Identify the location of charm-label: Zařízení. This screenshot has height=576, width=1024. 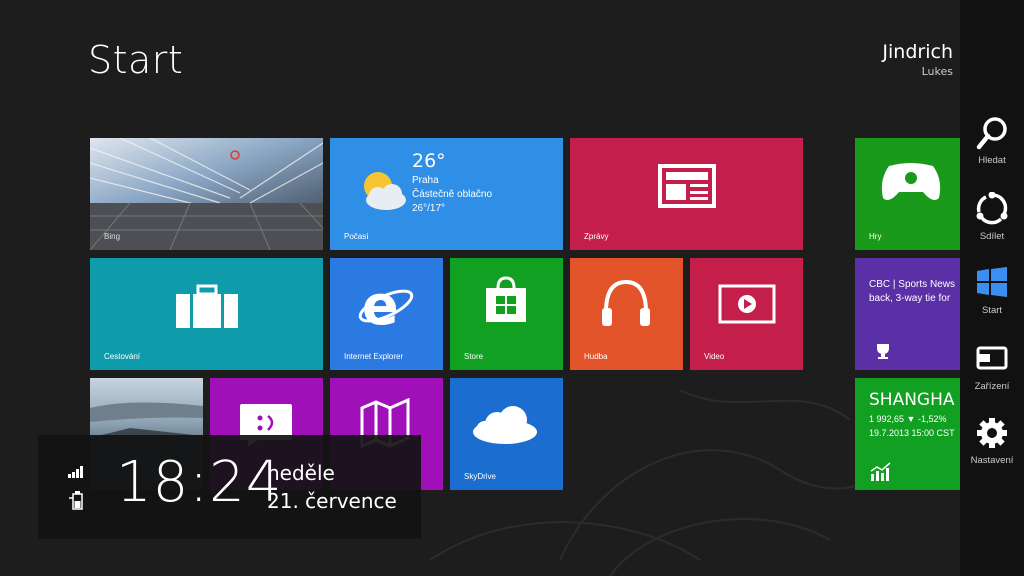
(992, 386).